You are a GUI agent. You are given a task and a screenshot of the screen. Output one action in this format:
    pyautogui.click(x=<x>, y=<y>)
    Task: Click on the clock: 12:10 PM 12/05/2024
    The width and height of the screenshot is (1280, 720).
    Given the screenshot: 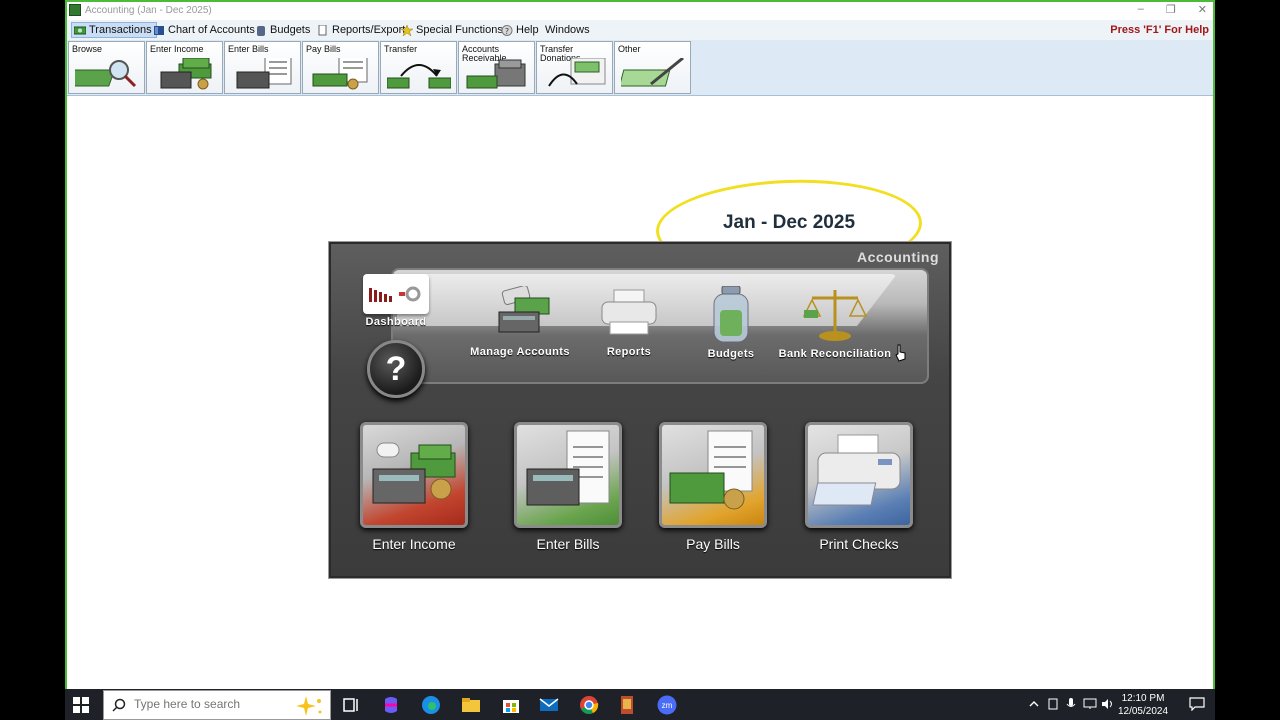 What is the action you would take?
    pyautogui.click(x=1143, y=705)
    